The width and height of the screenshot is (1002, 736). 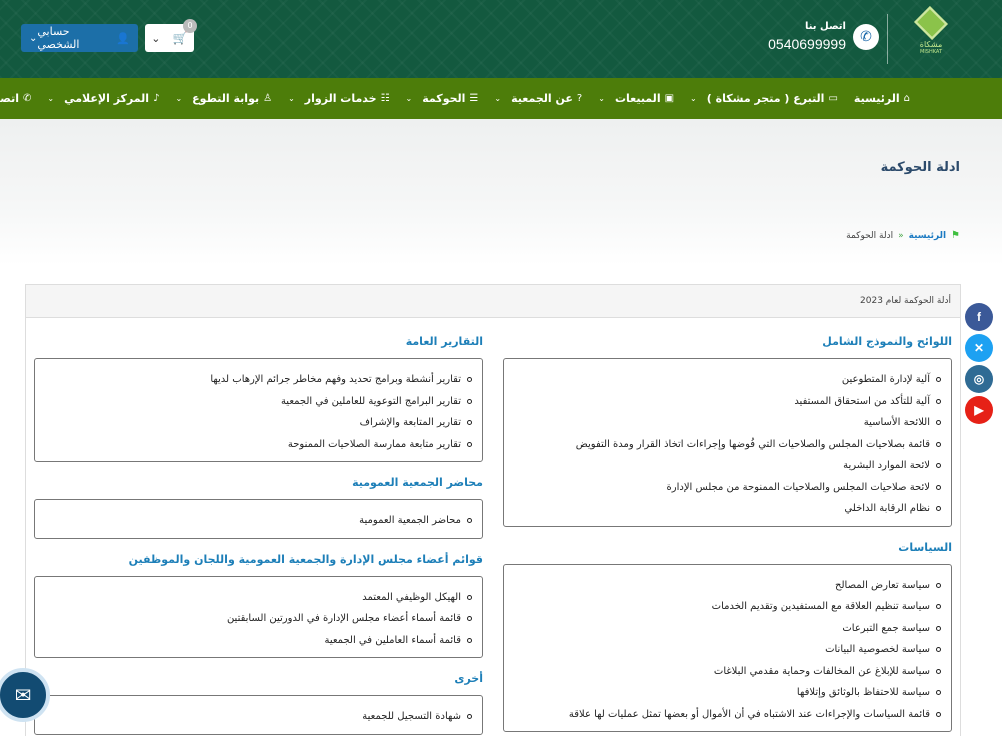 I want to click on facebook-icon: f, so click(x=979, y=317).